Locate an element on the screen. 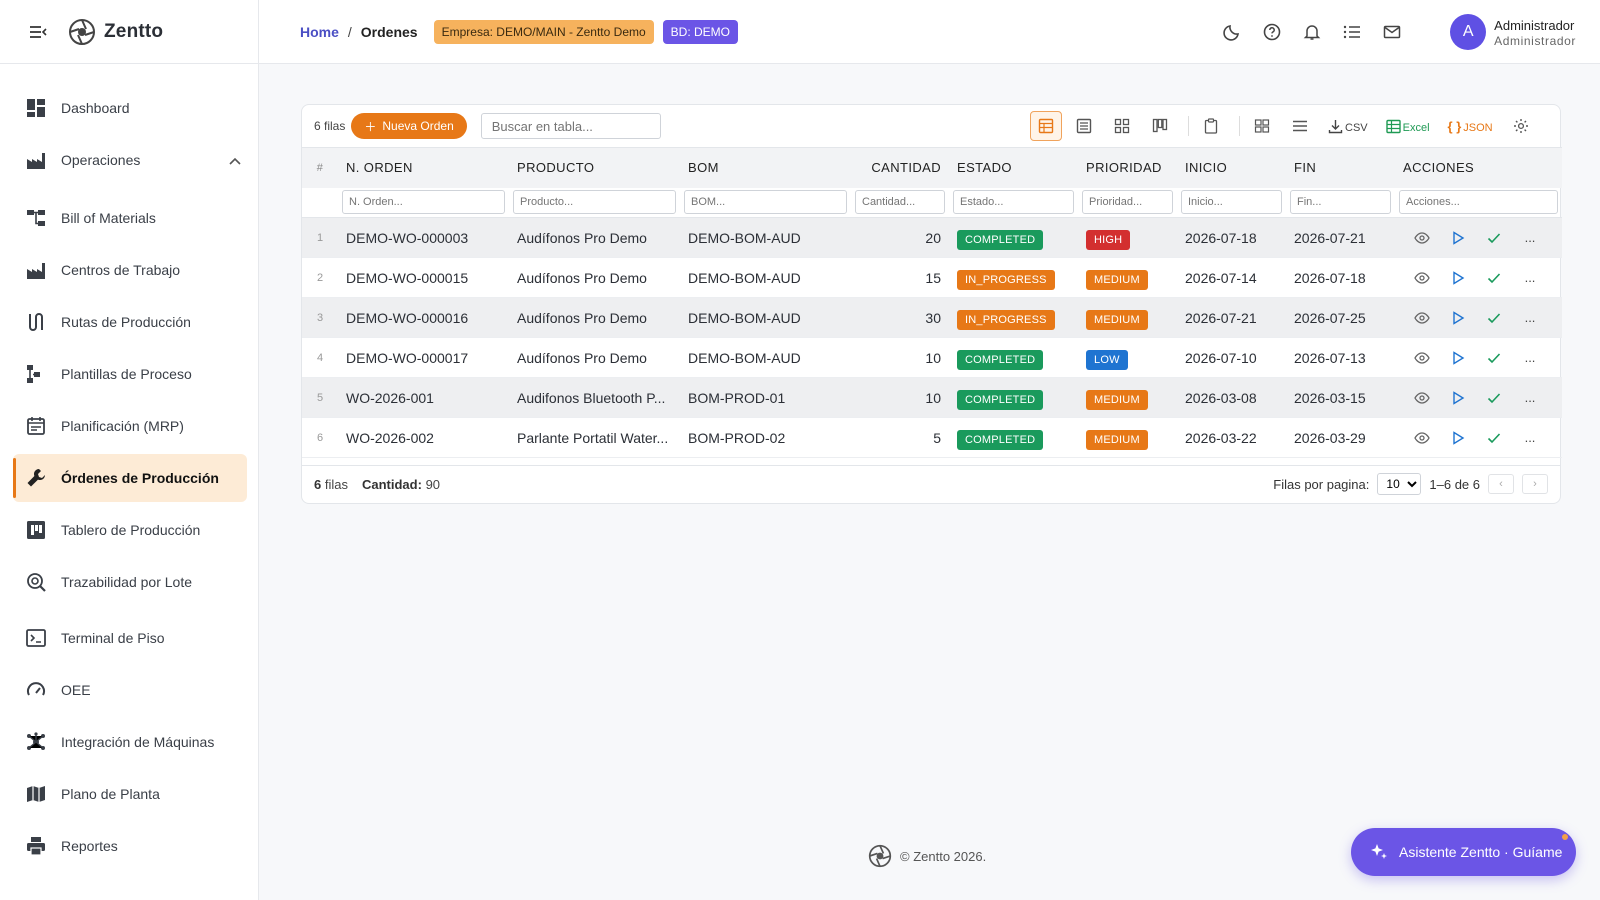 Image resolution: width=1600 pixels, height=900 pixels. sidebar-item-integracion-de-maquinas: Integración de Máquinas is located at coordinates (130, 742).